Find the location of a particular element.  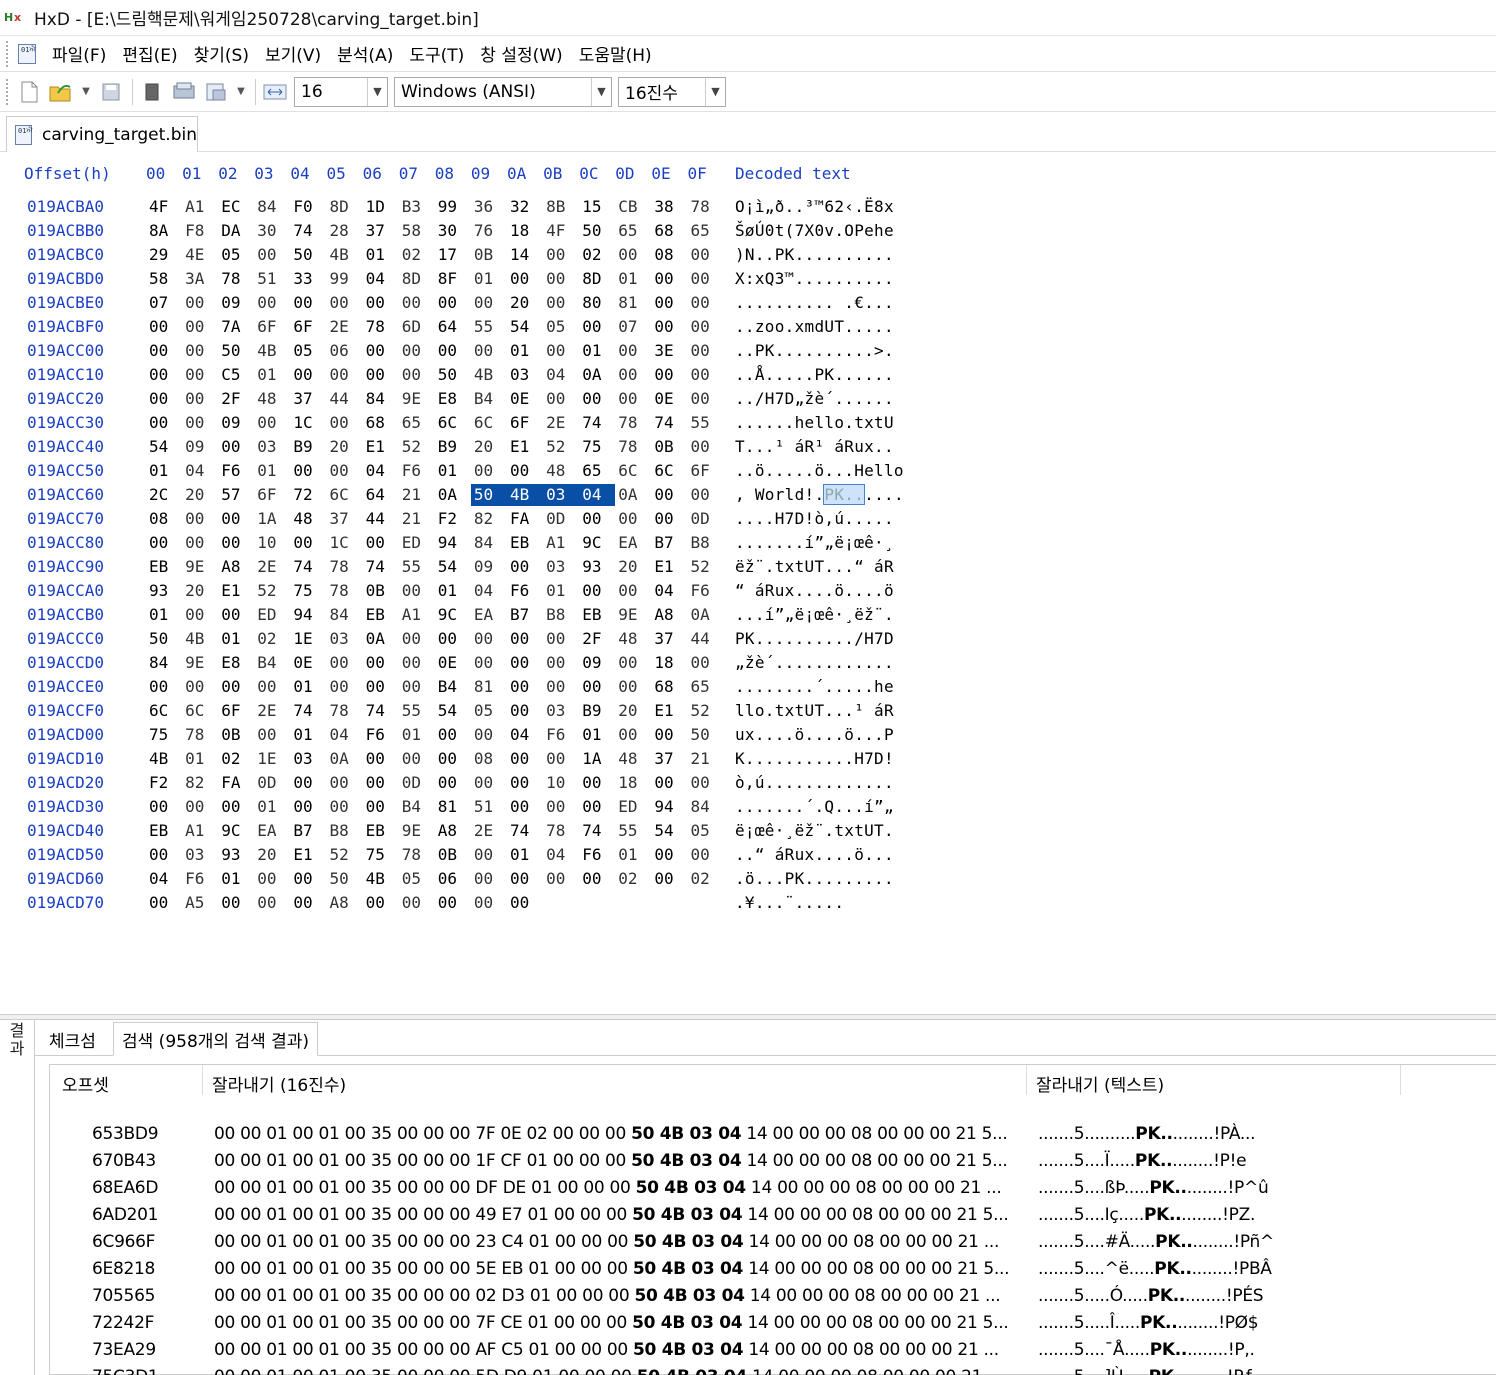

decoded-text: ŠøÚ0t(7X0v.OPehe is located at coordinates (814, 231).